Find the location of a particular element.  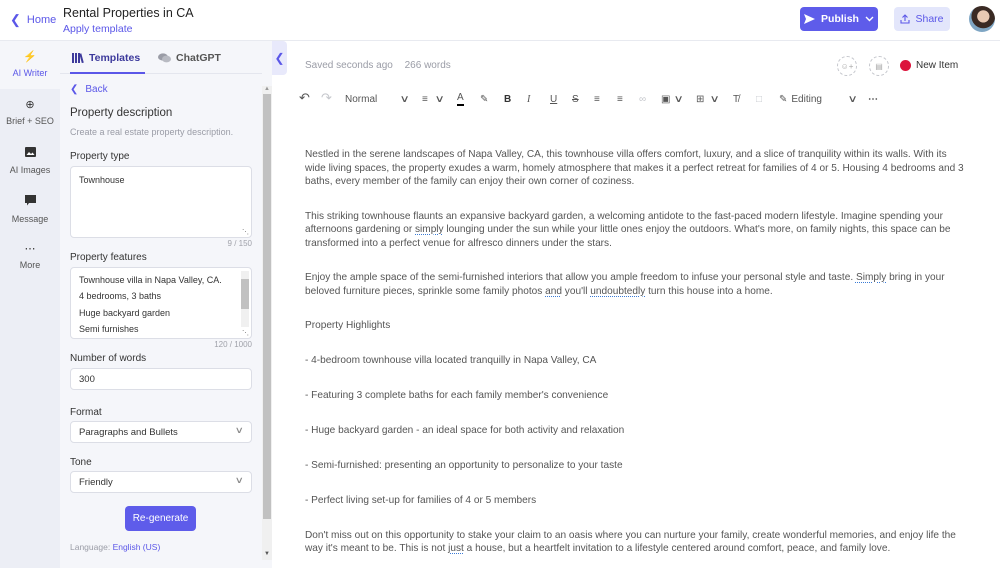

property-type-input: Townhouse ⋱ is located at coordinates (161, 202).